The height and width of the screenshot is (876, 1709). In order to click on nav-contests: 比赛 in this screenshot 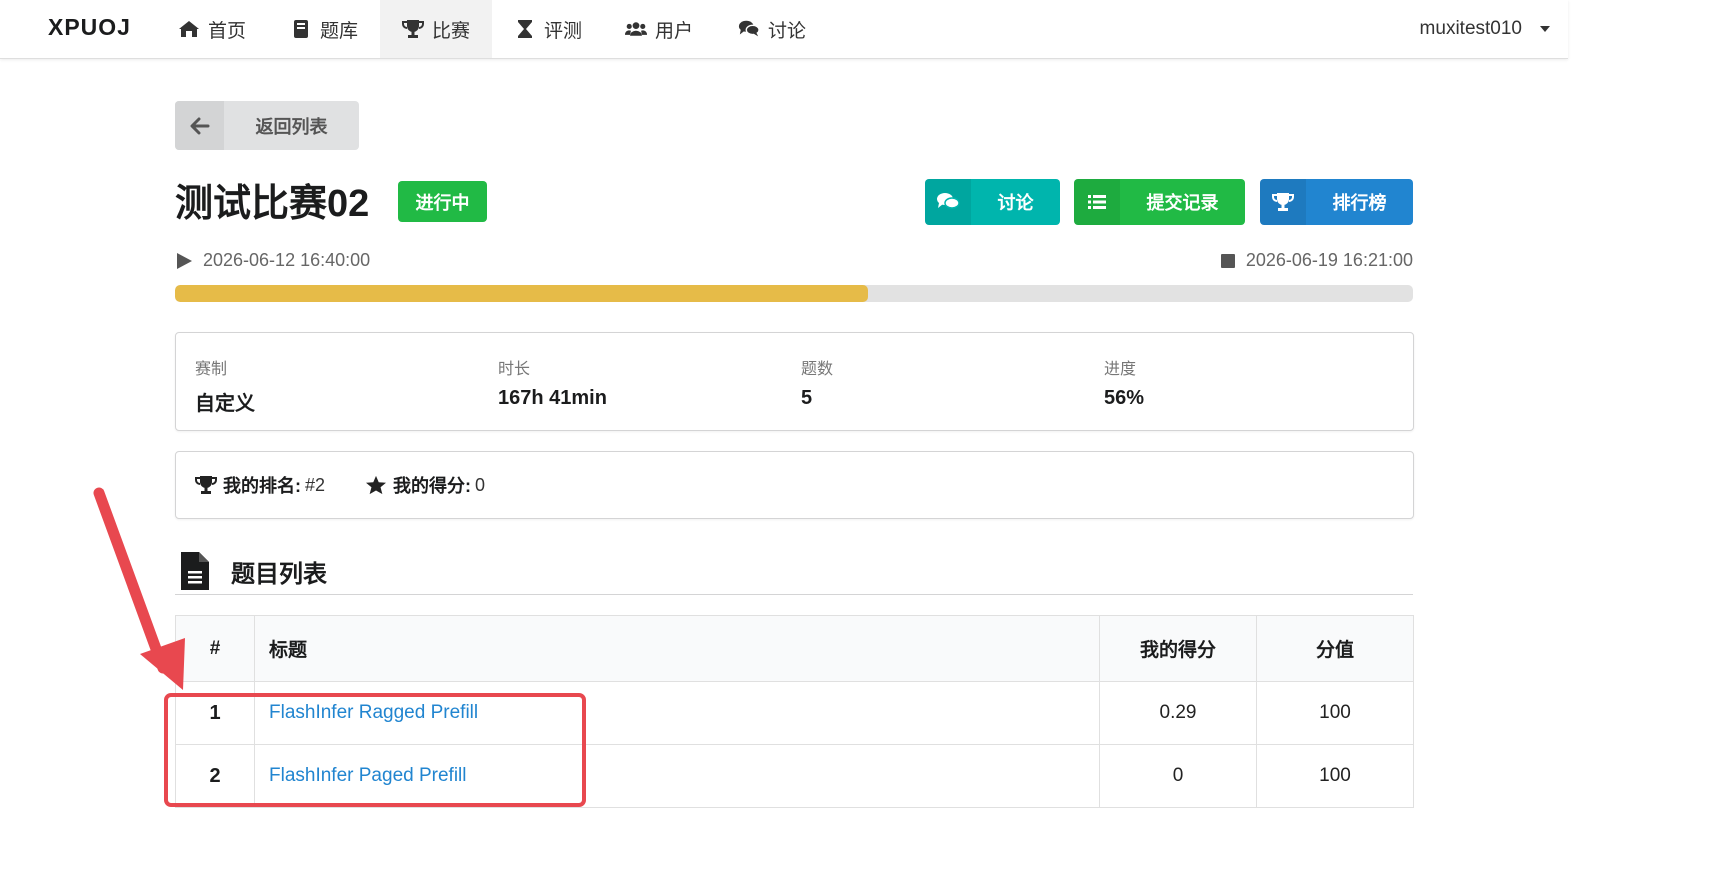, I will do `click(436, 29)`.